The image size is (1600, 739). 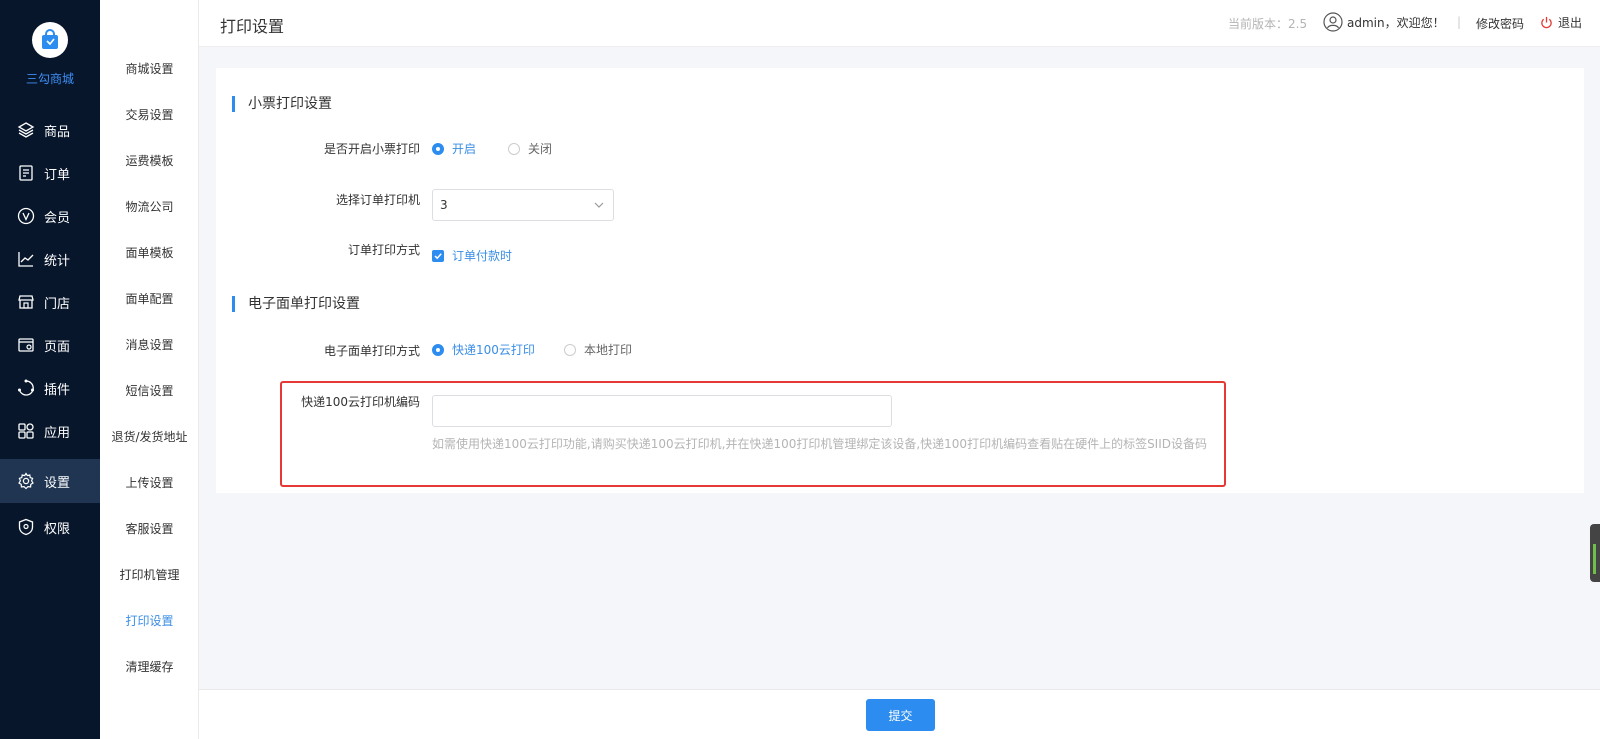 I want to click on apps-grid-icon, so click(x=26, y=431).